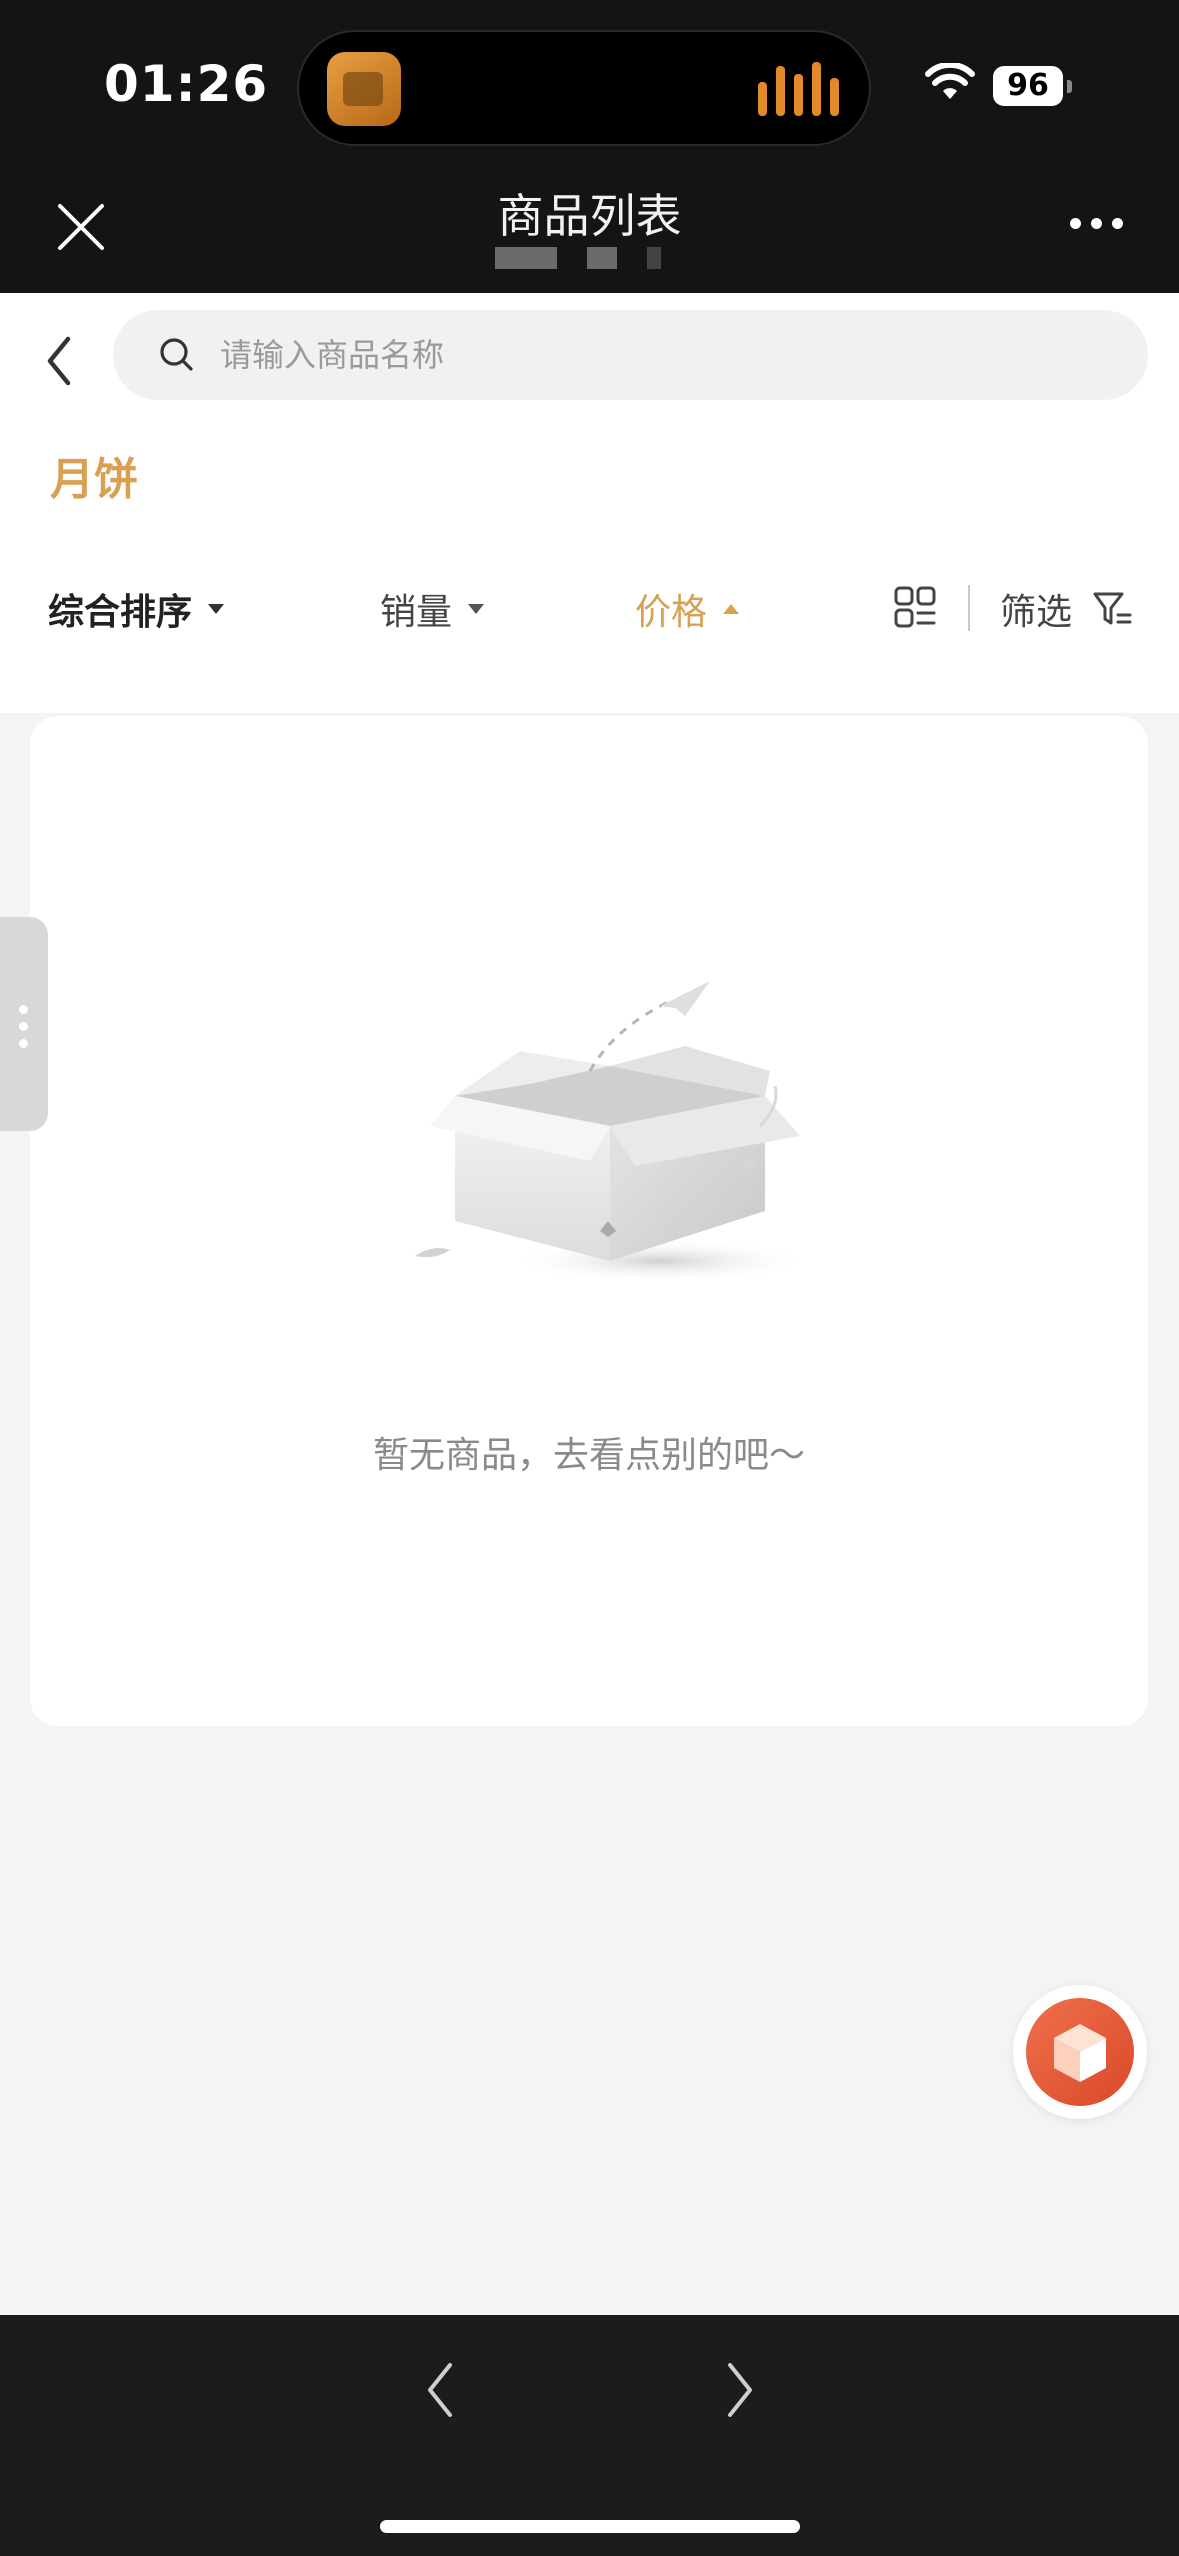 Image resolution: width=1179 pixels, height=2556 pixels. What do you see at coordinates (740, 2390) in the screenshot?
I see `nav-forward-icon` at bounding box center [740, 2390].